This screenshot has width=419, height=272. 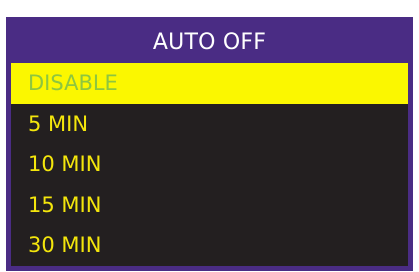 I want to click on menu-option-10-min: 10 MIN, so click(x=209, y=164).